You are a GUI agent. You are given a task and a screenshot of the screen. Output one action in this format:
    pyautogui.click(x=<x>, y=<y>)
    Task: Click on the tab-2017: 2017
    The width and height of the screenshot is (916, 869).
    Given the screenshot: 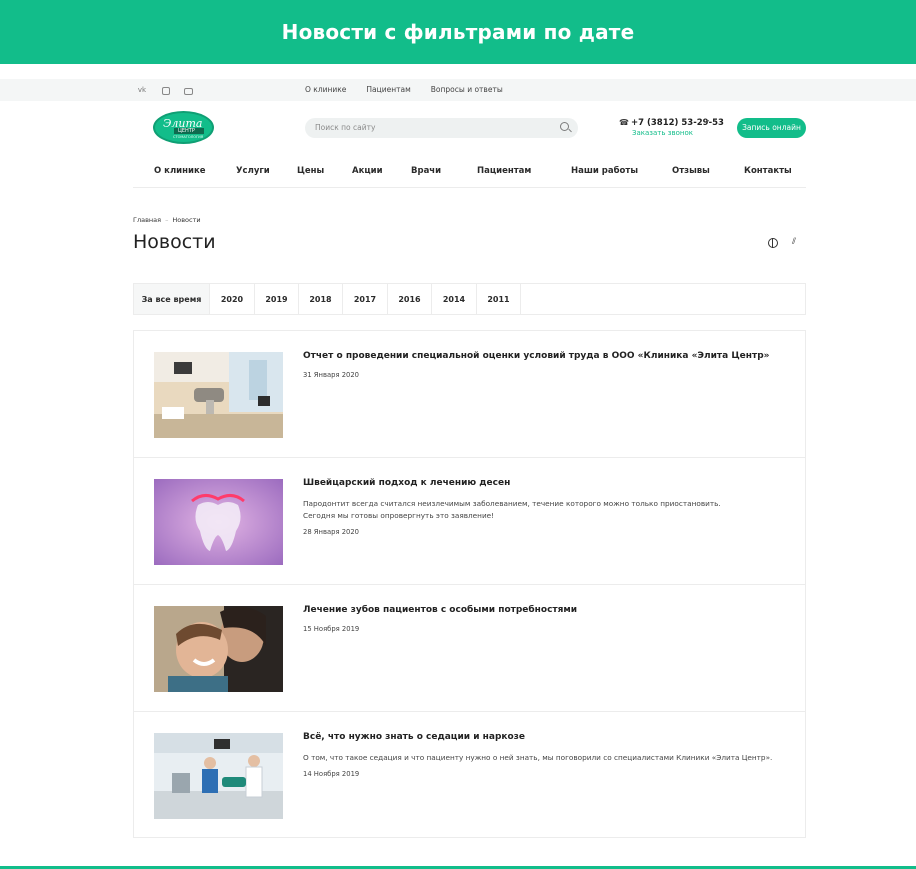 What is the action you would take?
    pyautogui.click(x=365, y=299)
    